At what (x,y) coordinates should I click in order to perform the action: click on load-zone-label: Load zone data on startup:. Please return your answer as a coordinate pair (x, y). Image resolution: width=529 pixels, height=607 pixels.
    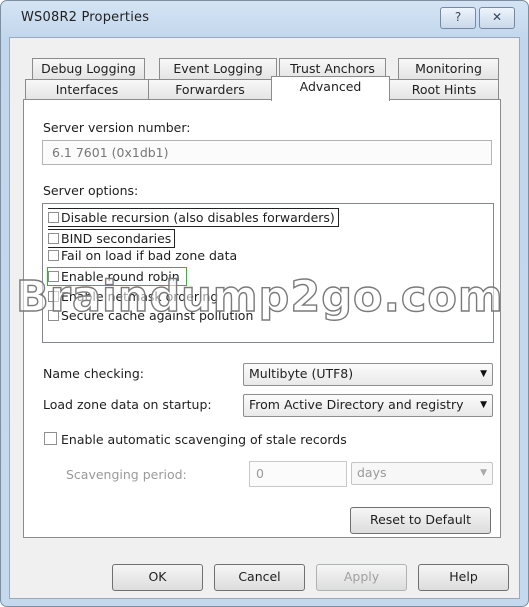
    Looking at the image, I should click on (127, 404).